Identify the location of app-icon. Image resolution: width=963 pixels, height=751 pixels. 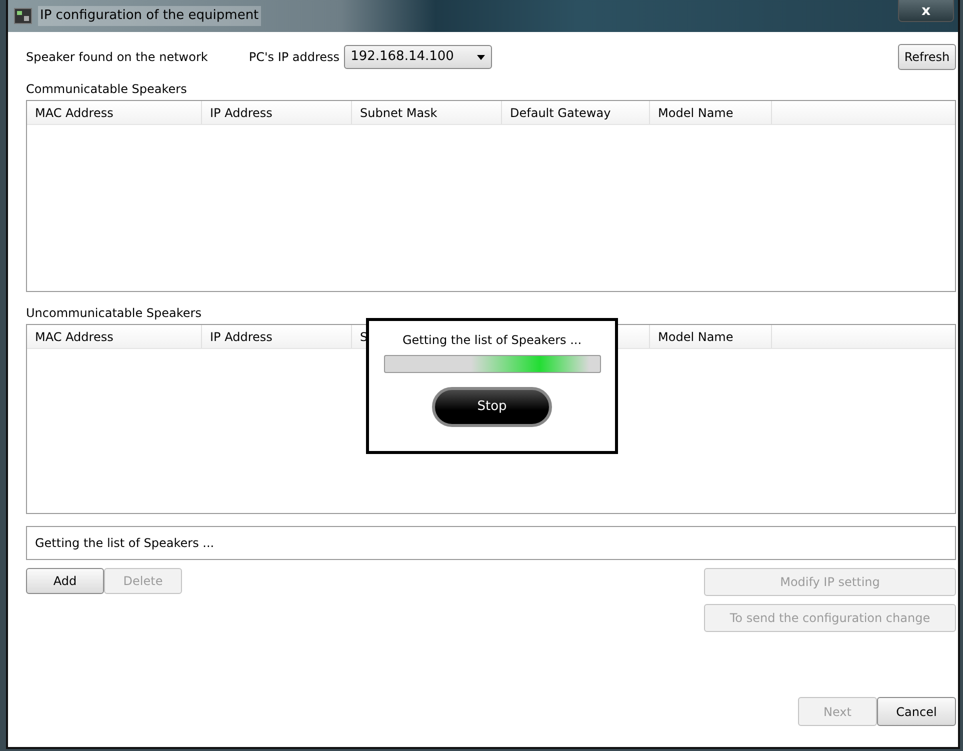
(23, 16).